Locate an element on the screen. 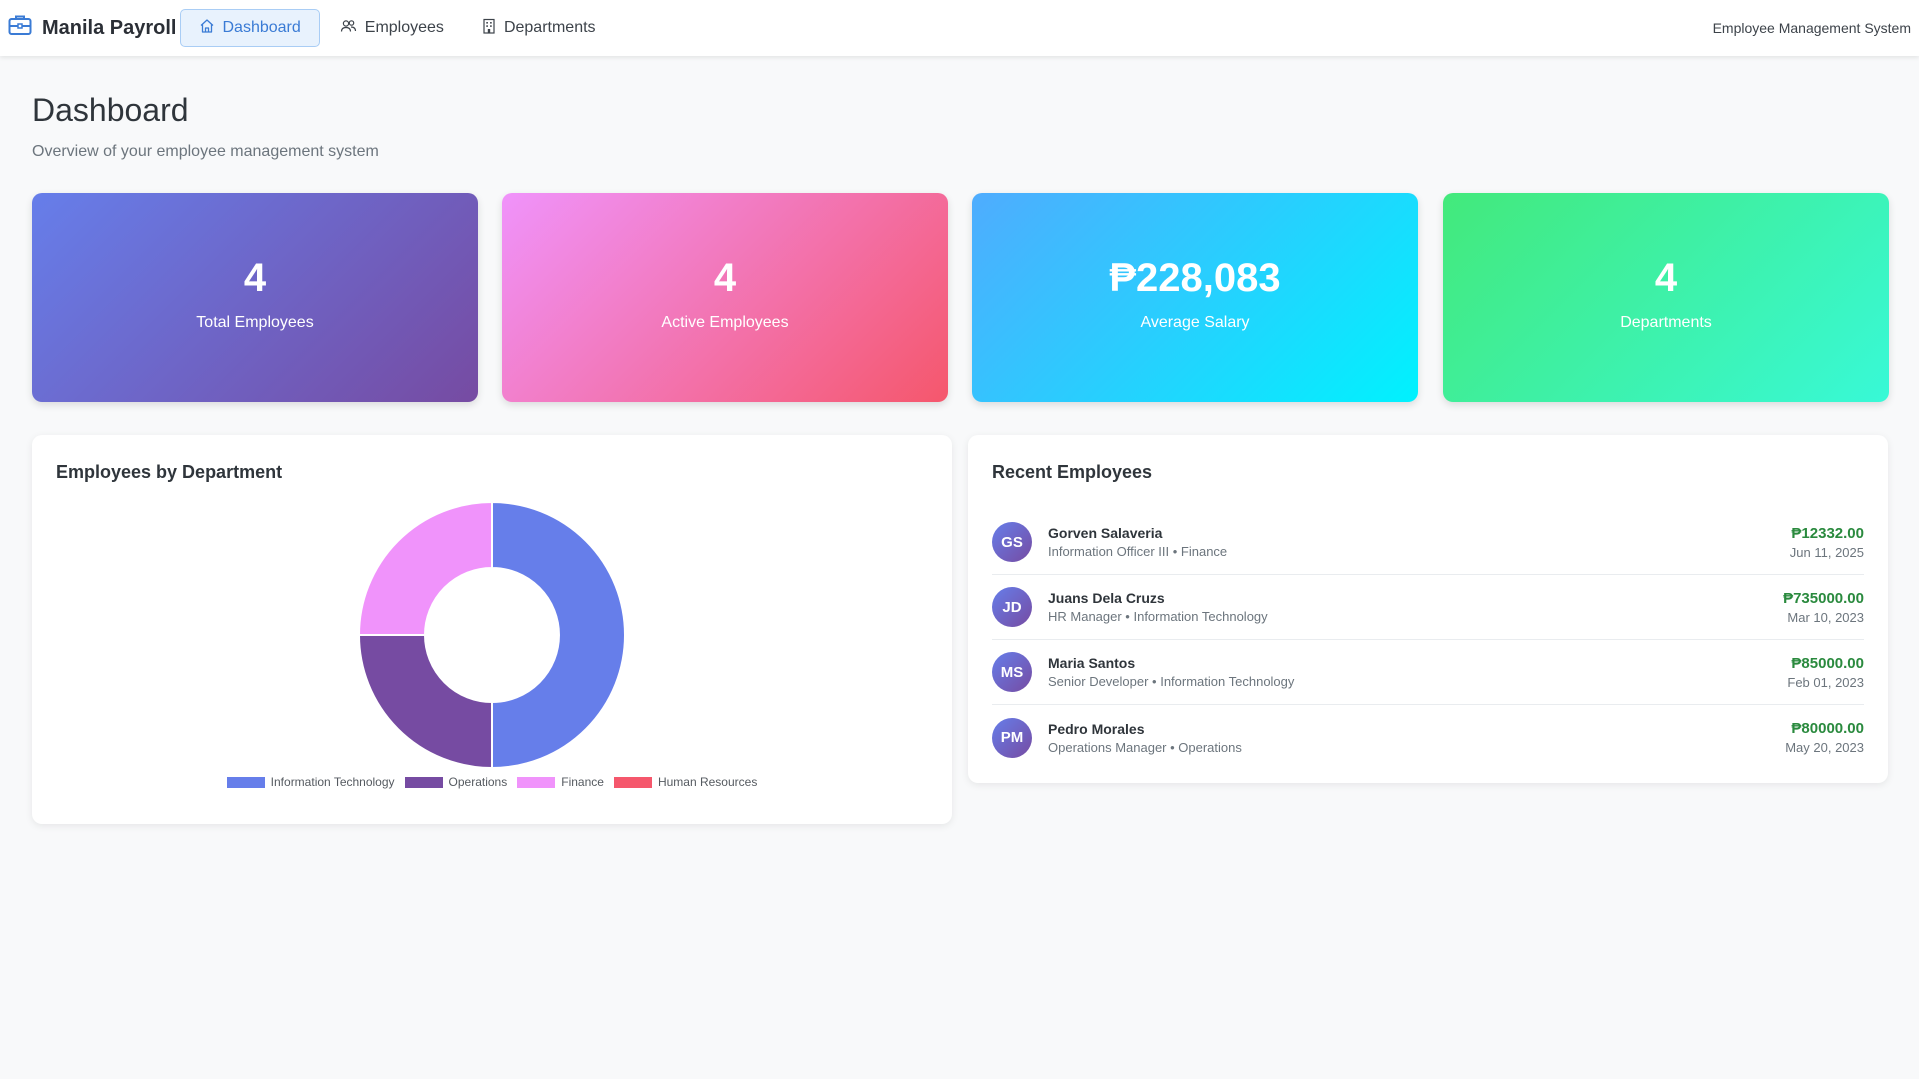 This screenshot has width=1919, height=1079. briefcase-icon is located at coordinates (25, 28).